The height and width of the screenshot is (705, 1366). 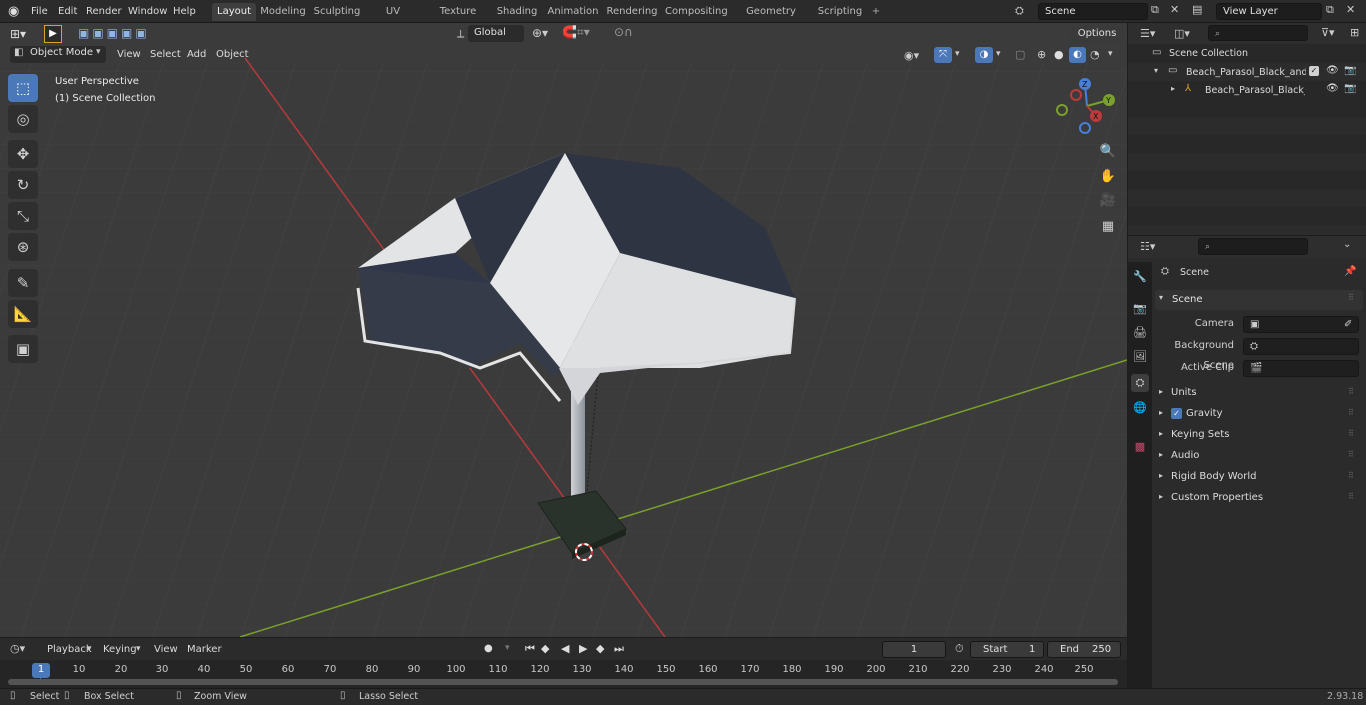 What do you see at coordinates (1259, 499) in the screenshot?
I see `section-custom-properties: ▸ Custom Properties ⠿` at bounding box center [1259, 499].